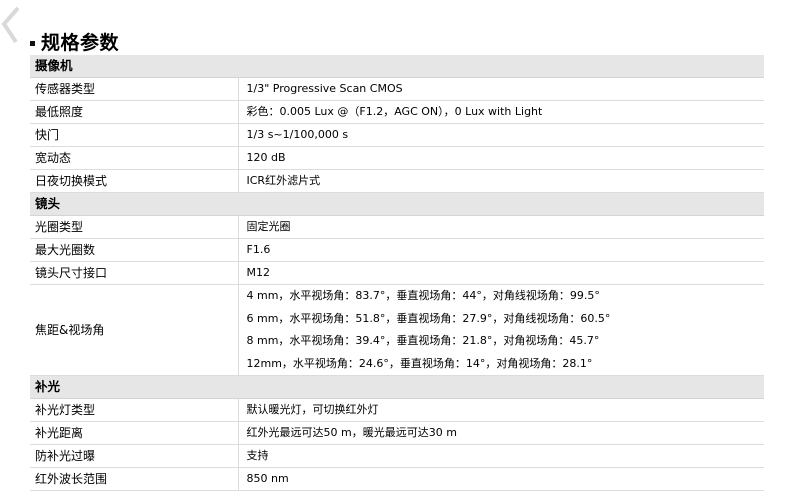  I want to click on row-value: ICR红外滤片式, so click(501, 181).